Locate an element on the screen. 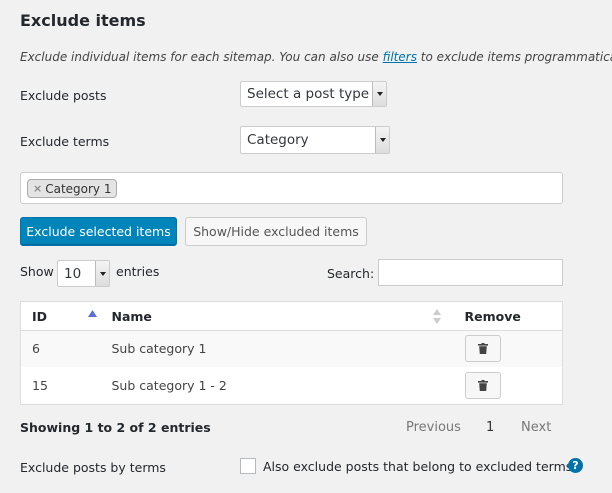 The width and height of the screenshot is (612, 493). sort-both-icon is located at coordinates (436, 316).